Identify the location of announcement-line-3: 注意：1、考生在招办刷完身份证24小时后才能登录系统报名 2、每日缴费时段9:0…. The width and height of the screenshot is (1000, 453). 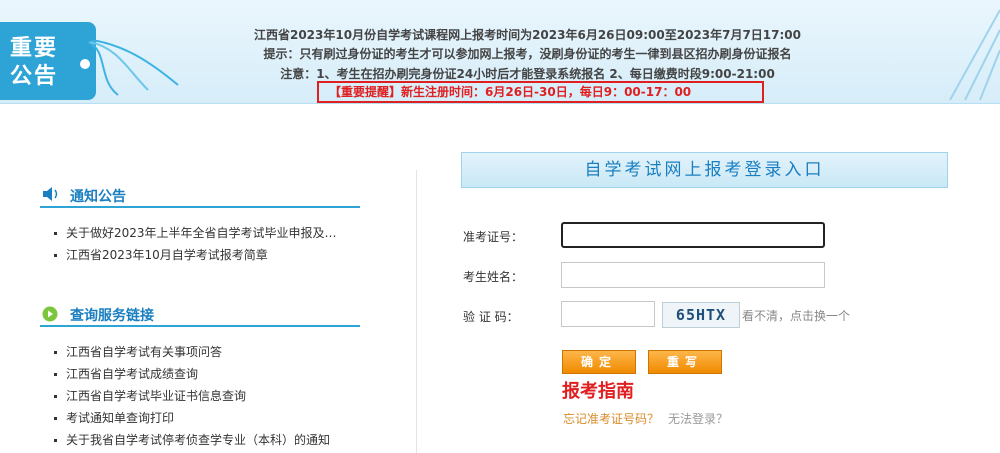
(527, 74).